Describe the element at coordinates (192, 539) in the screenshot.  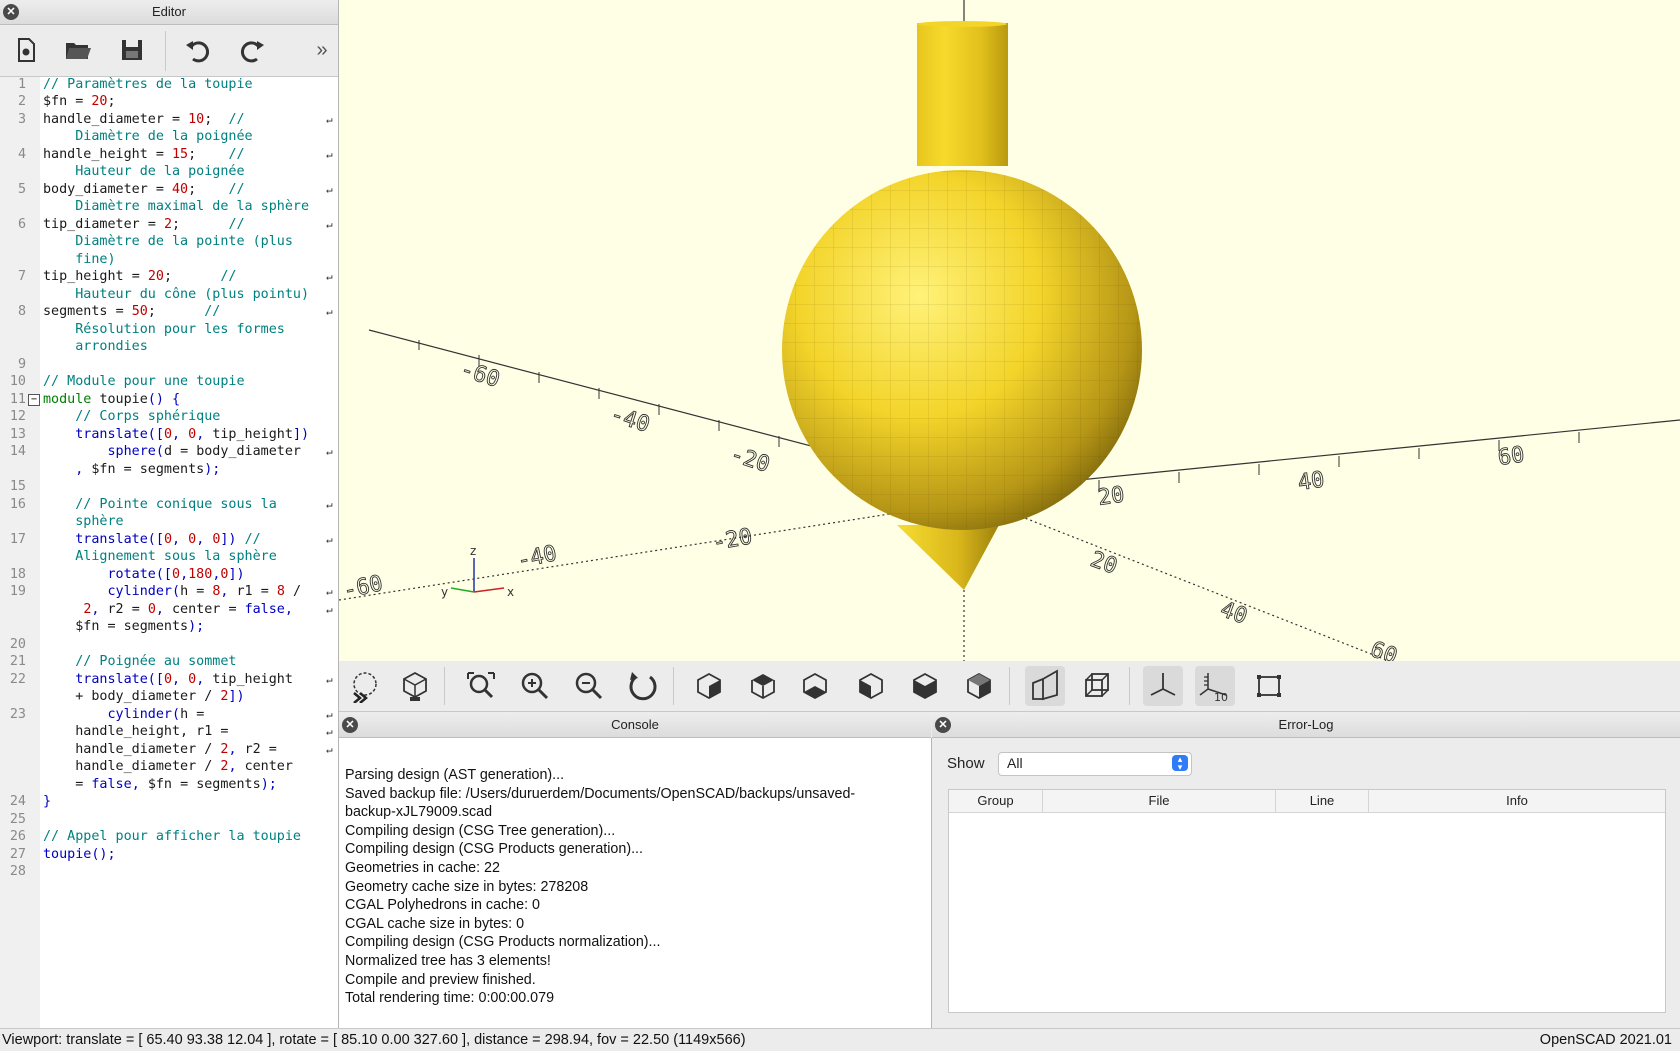
I see `code-token: 0` at that location.